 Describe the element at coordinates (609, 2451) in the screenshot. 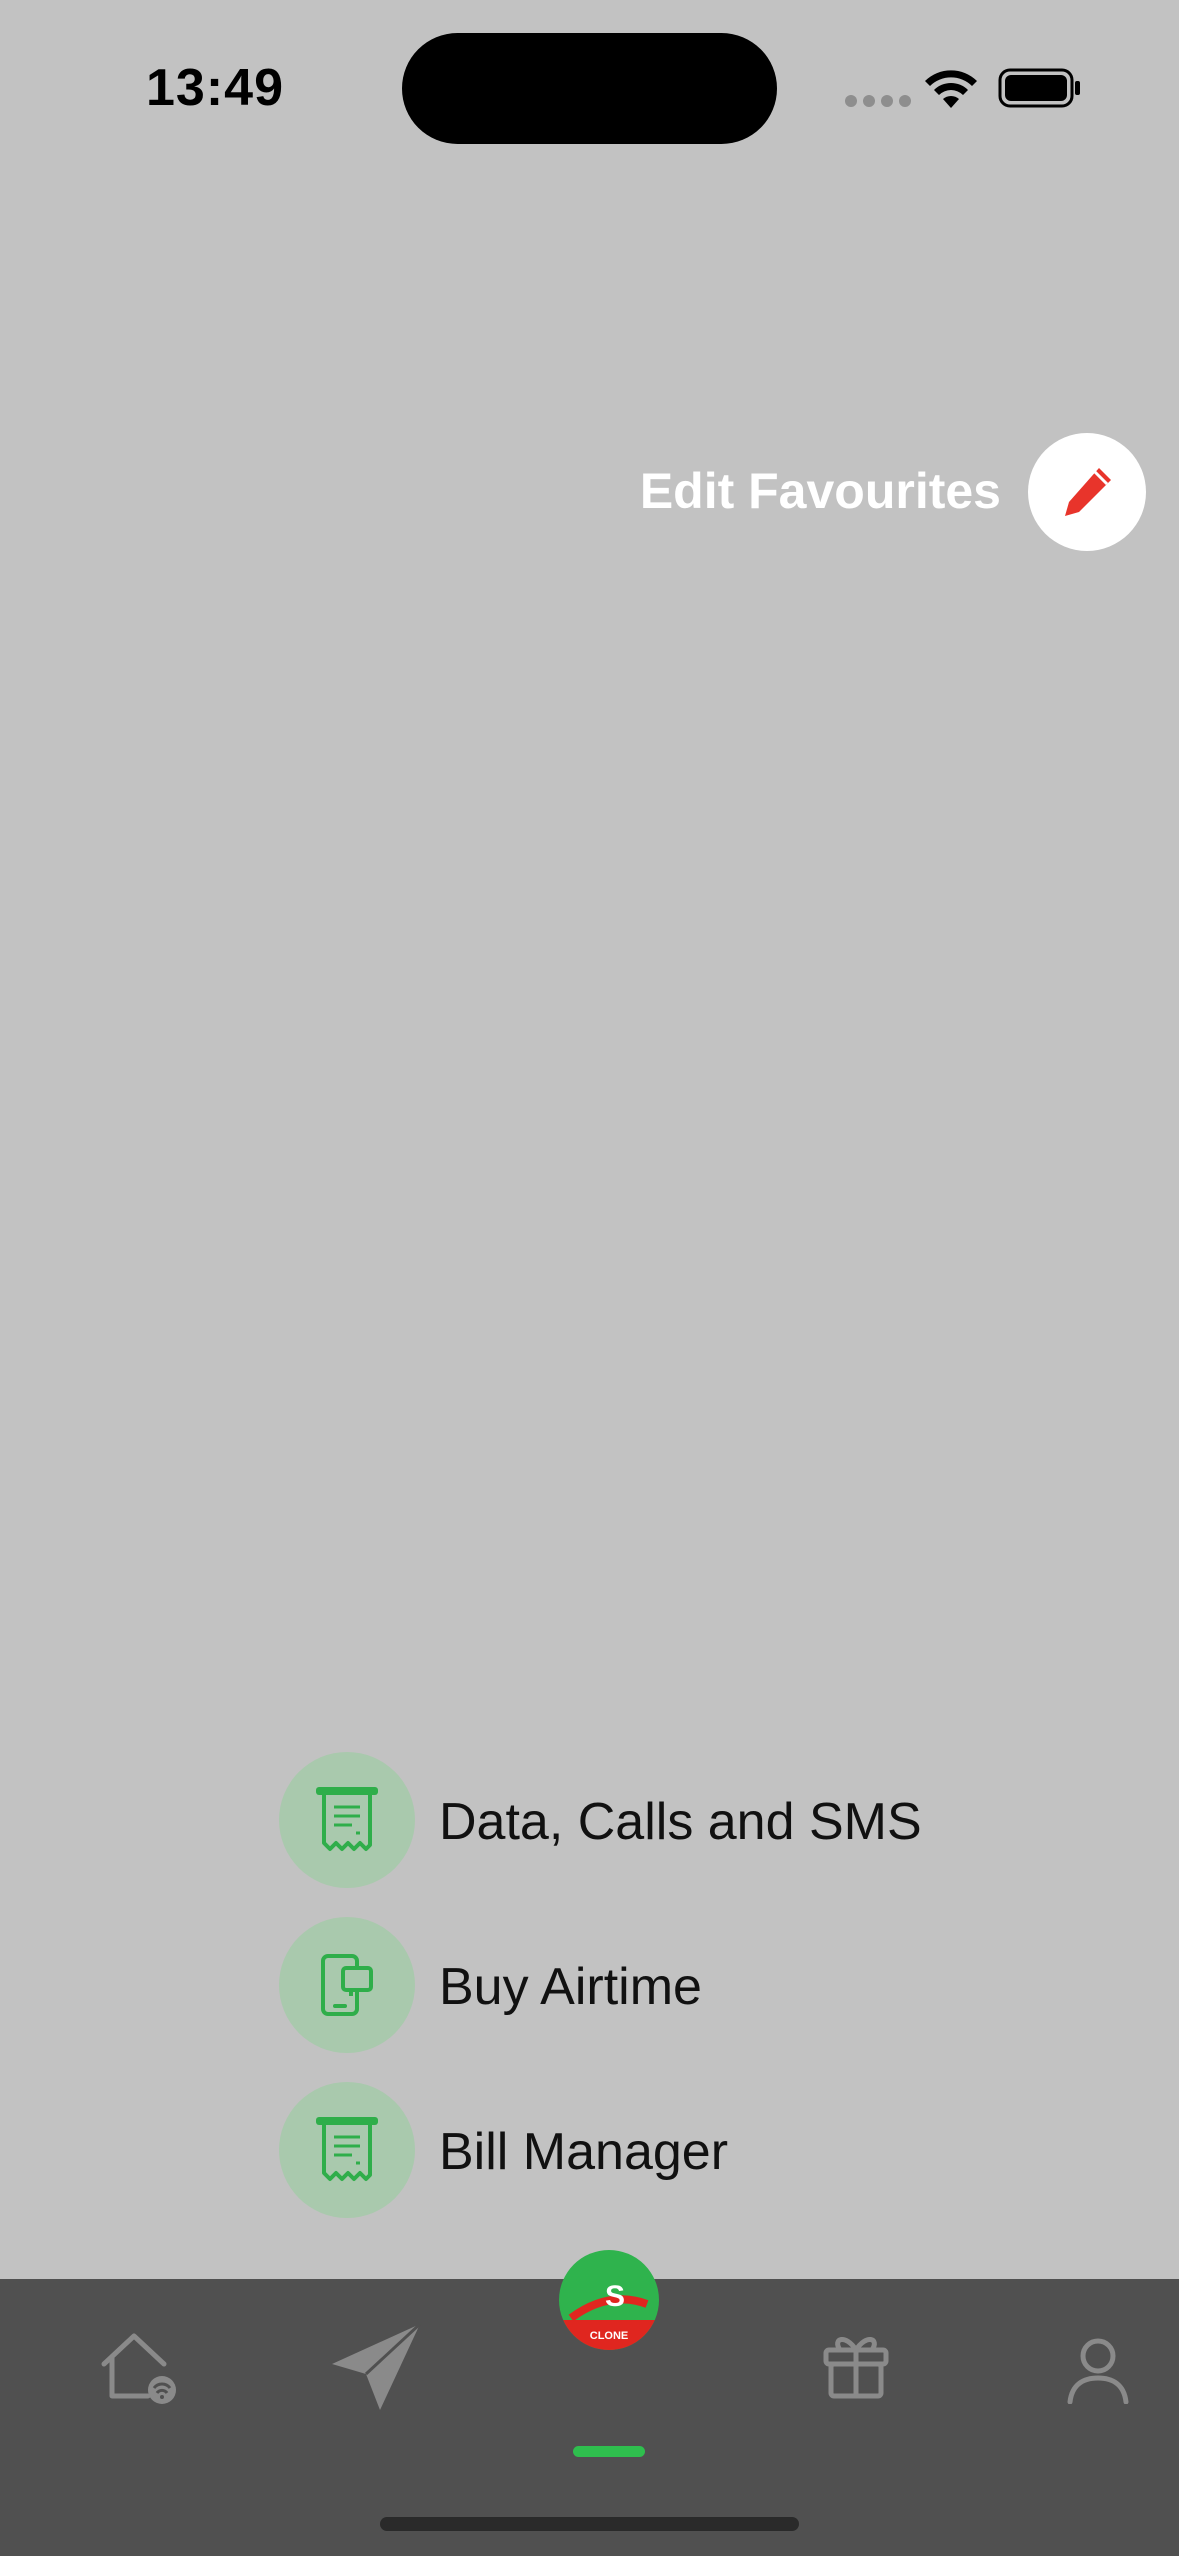

I see `active-tab-indicator` at that location.